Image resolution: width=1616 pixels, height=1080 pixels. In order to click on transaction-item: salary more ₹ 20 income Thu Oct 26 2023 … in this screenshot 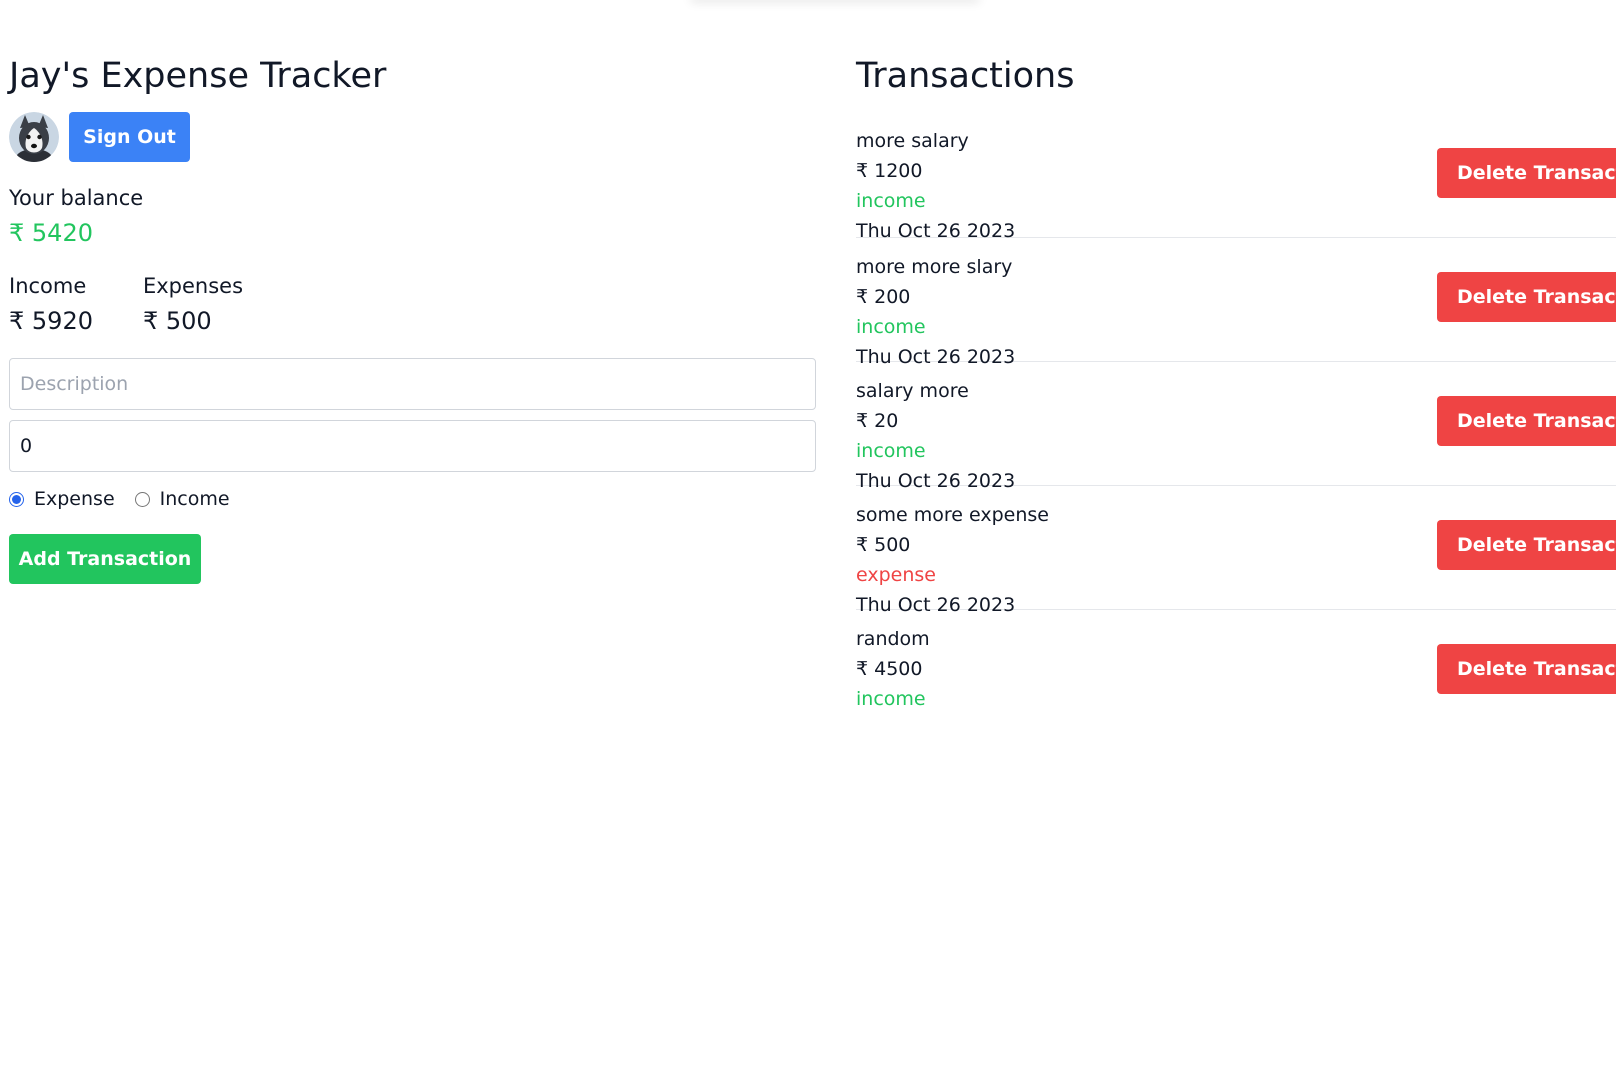, I will do `click(1236, 427)`.